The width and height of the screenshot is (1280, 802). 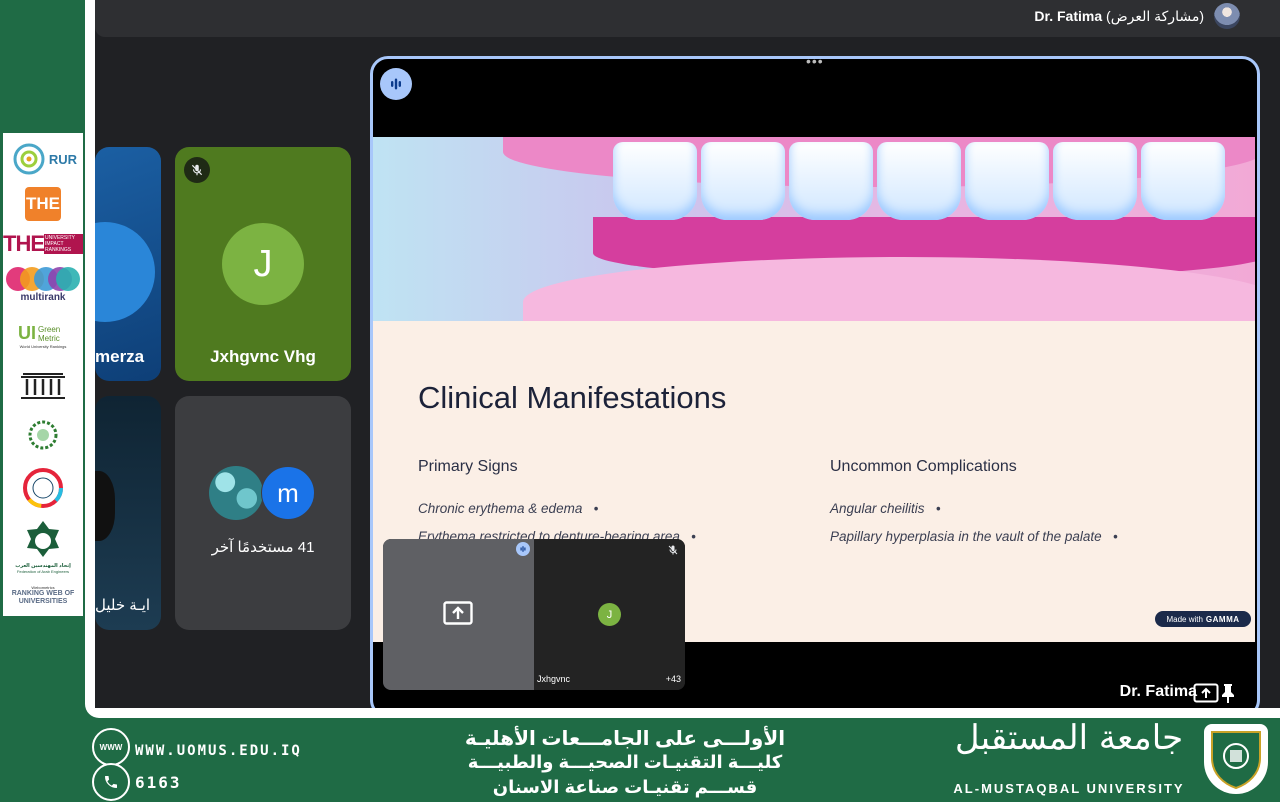 I want to click on webometrics-logo: Webometrics RANKING WEB OF UNIVERSITIES, so click(x=43, y=594).